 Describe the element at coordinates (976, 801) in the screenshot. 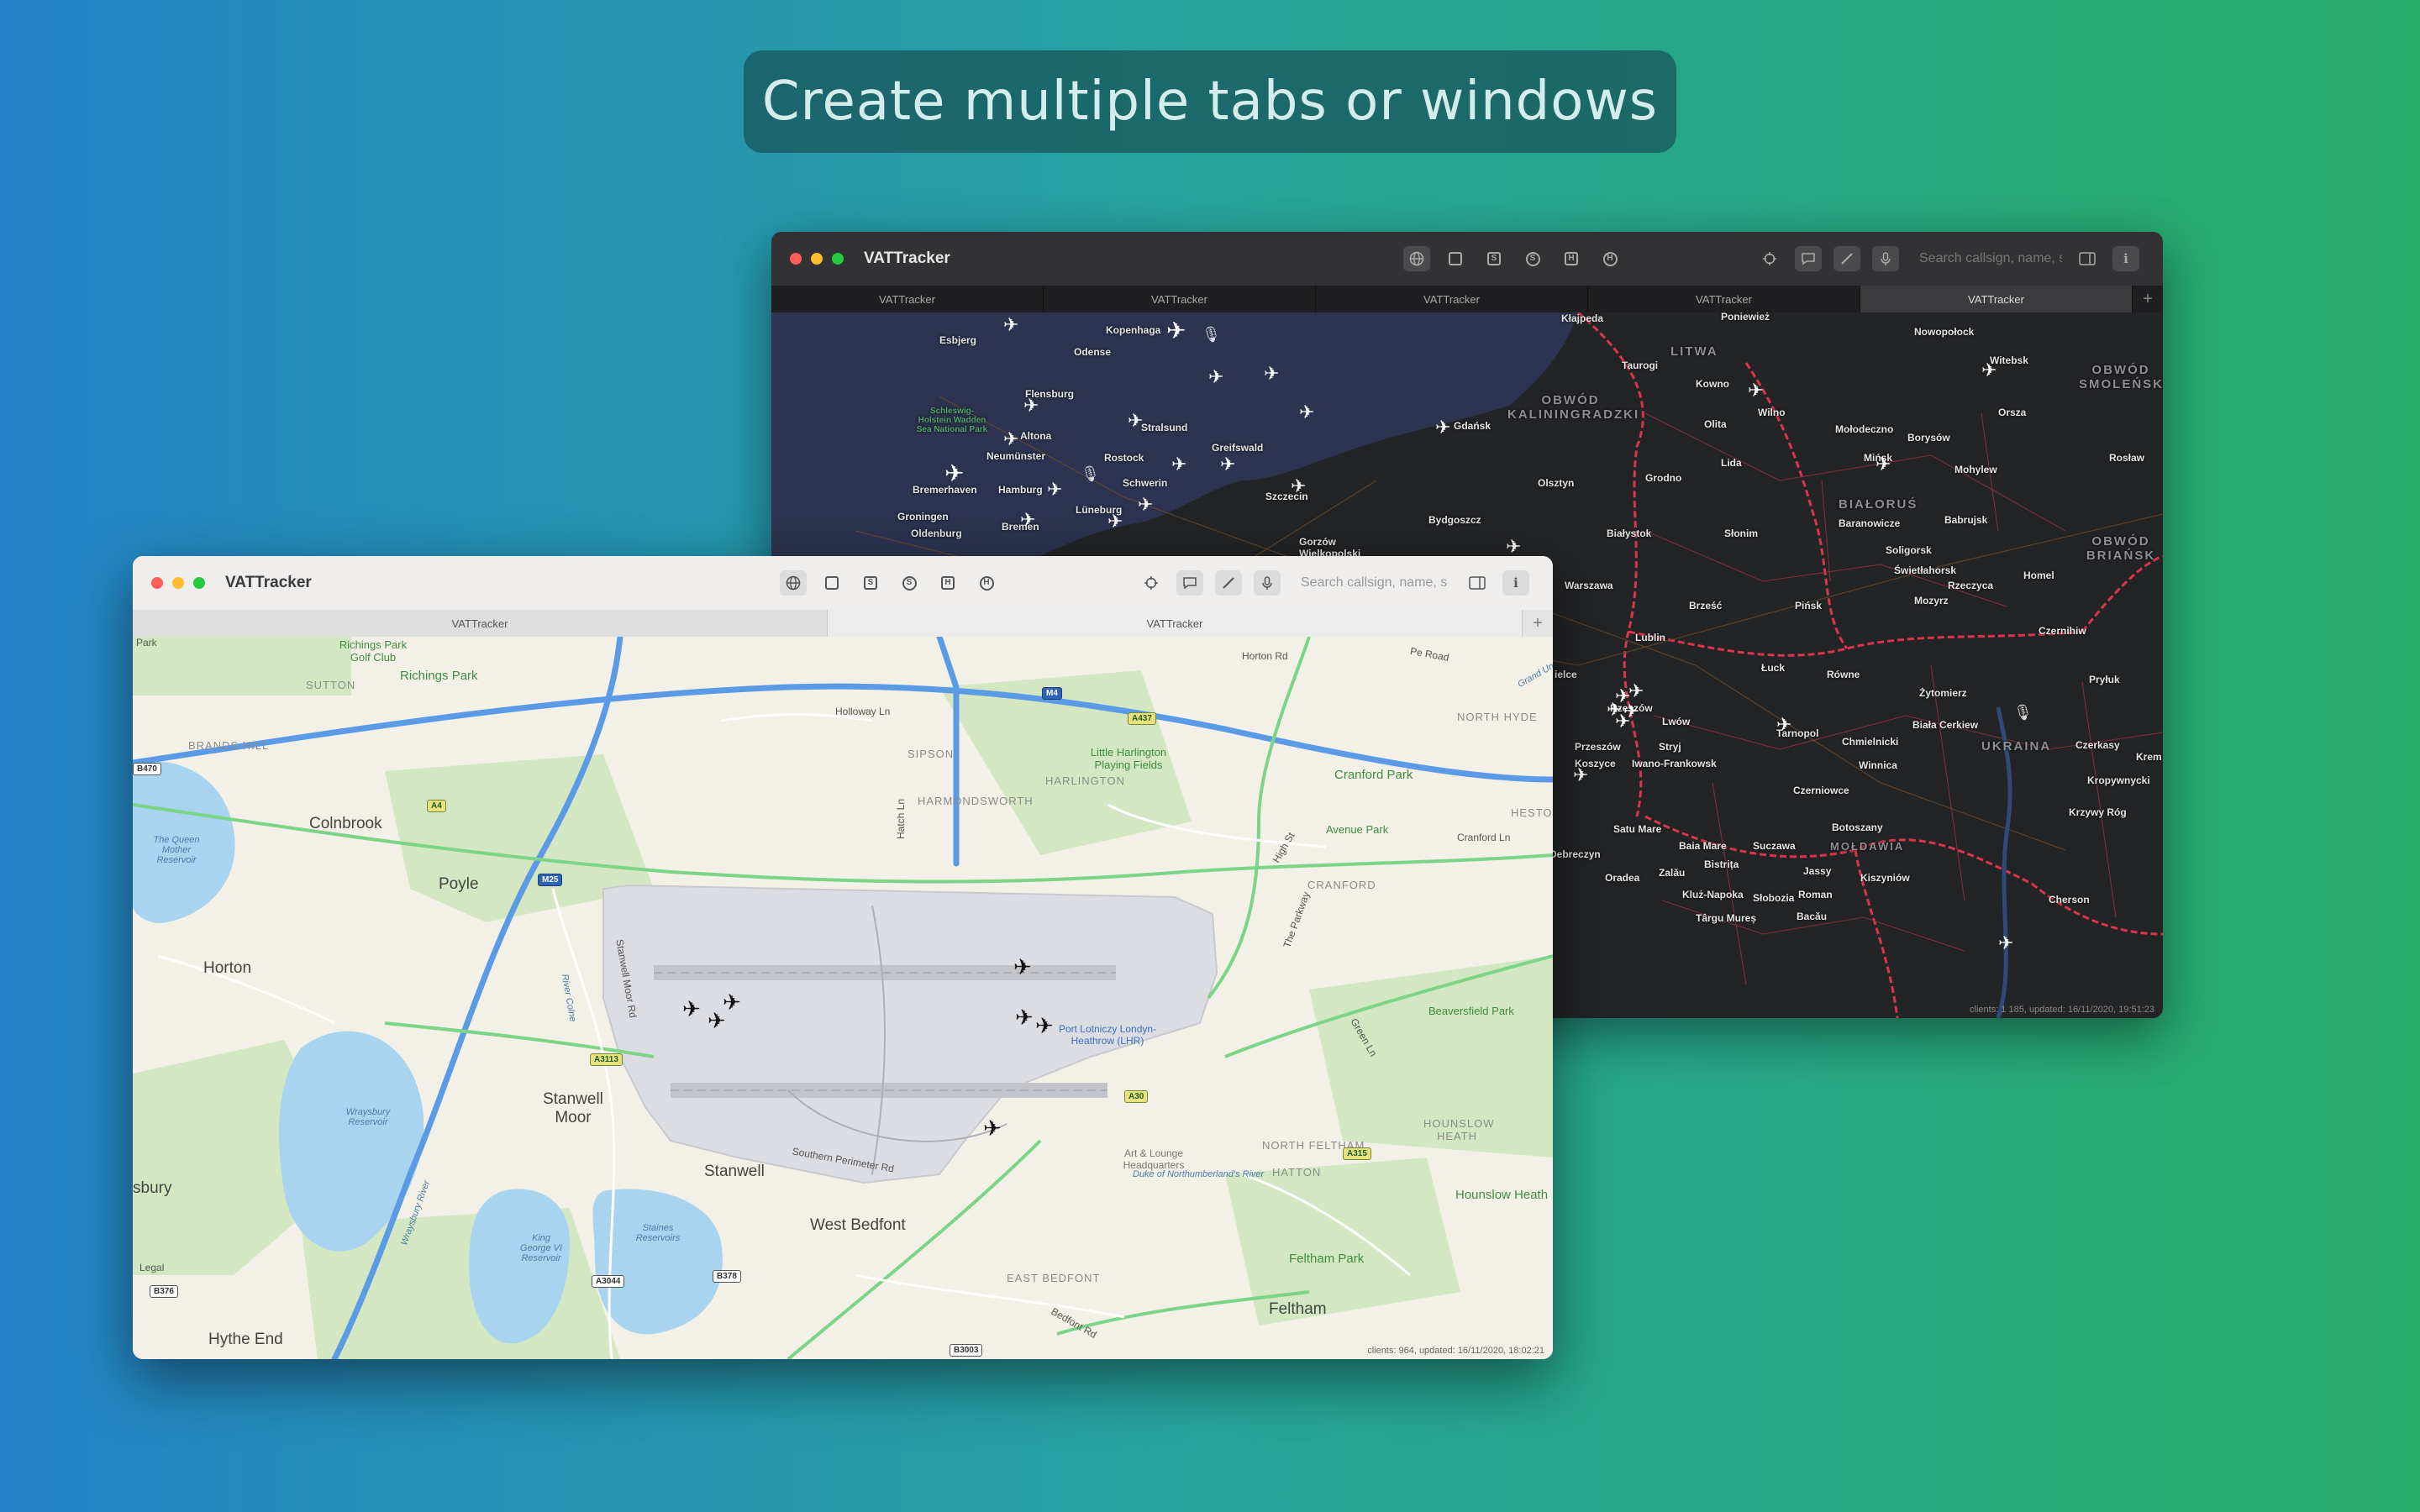

I see `map-label: HARMONDSWORTH` at that location.